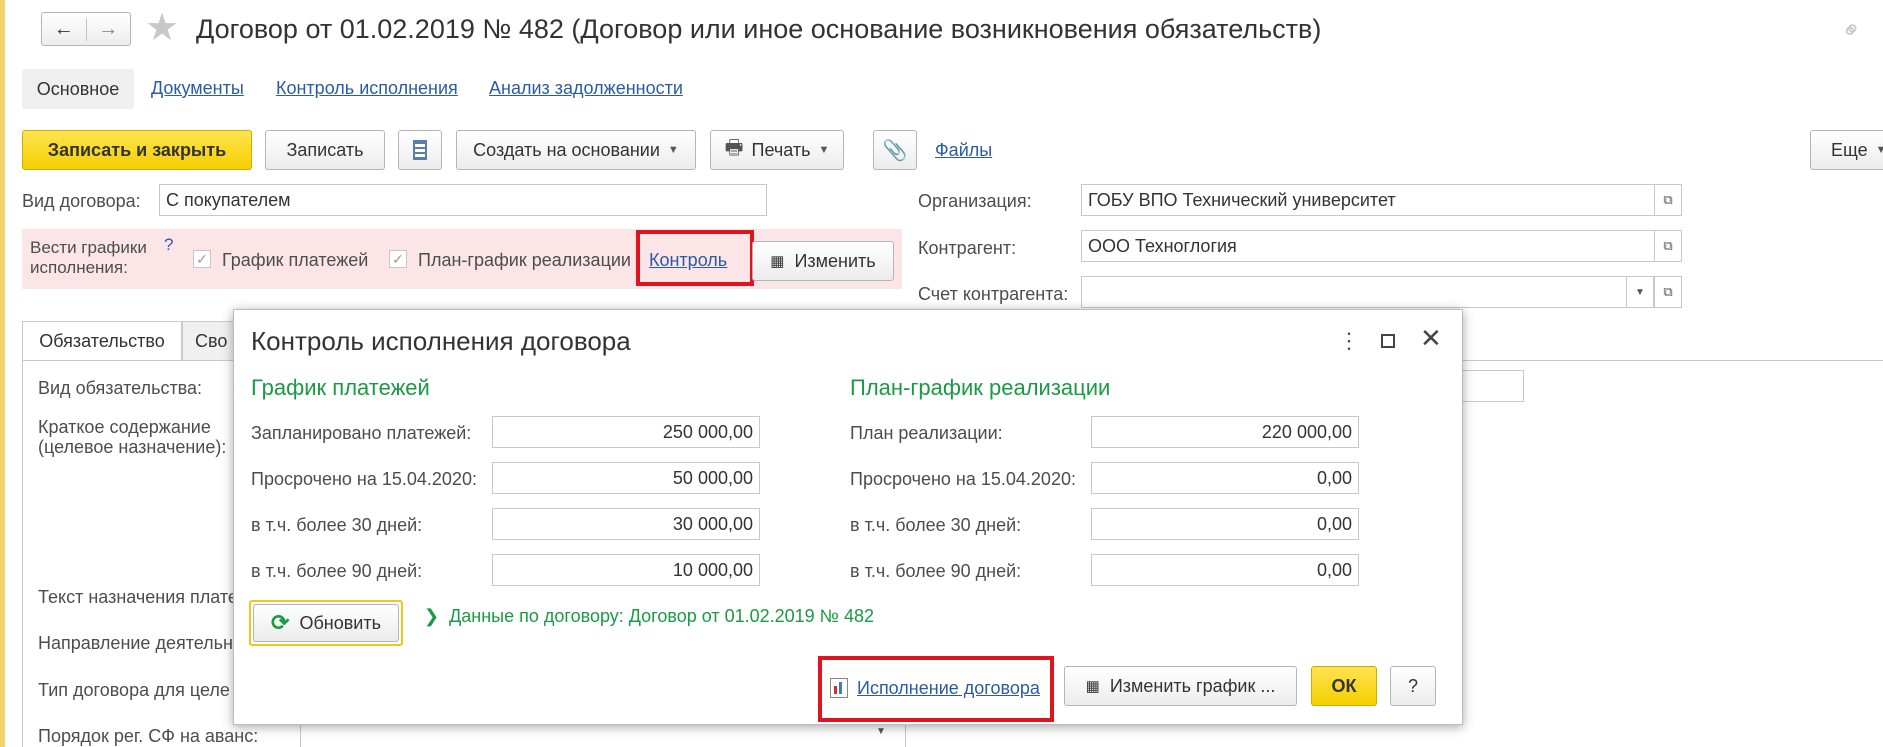 This screenshot has height=747, width=1883. Describe the element at coordinates (441, 341) in the screenshot. I see `dialog-title: Контроль исполнения договора` at that location.